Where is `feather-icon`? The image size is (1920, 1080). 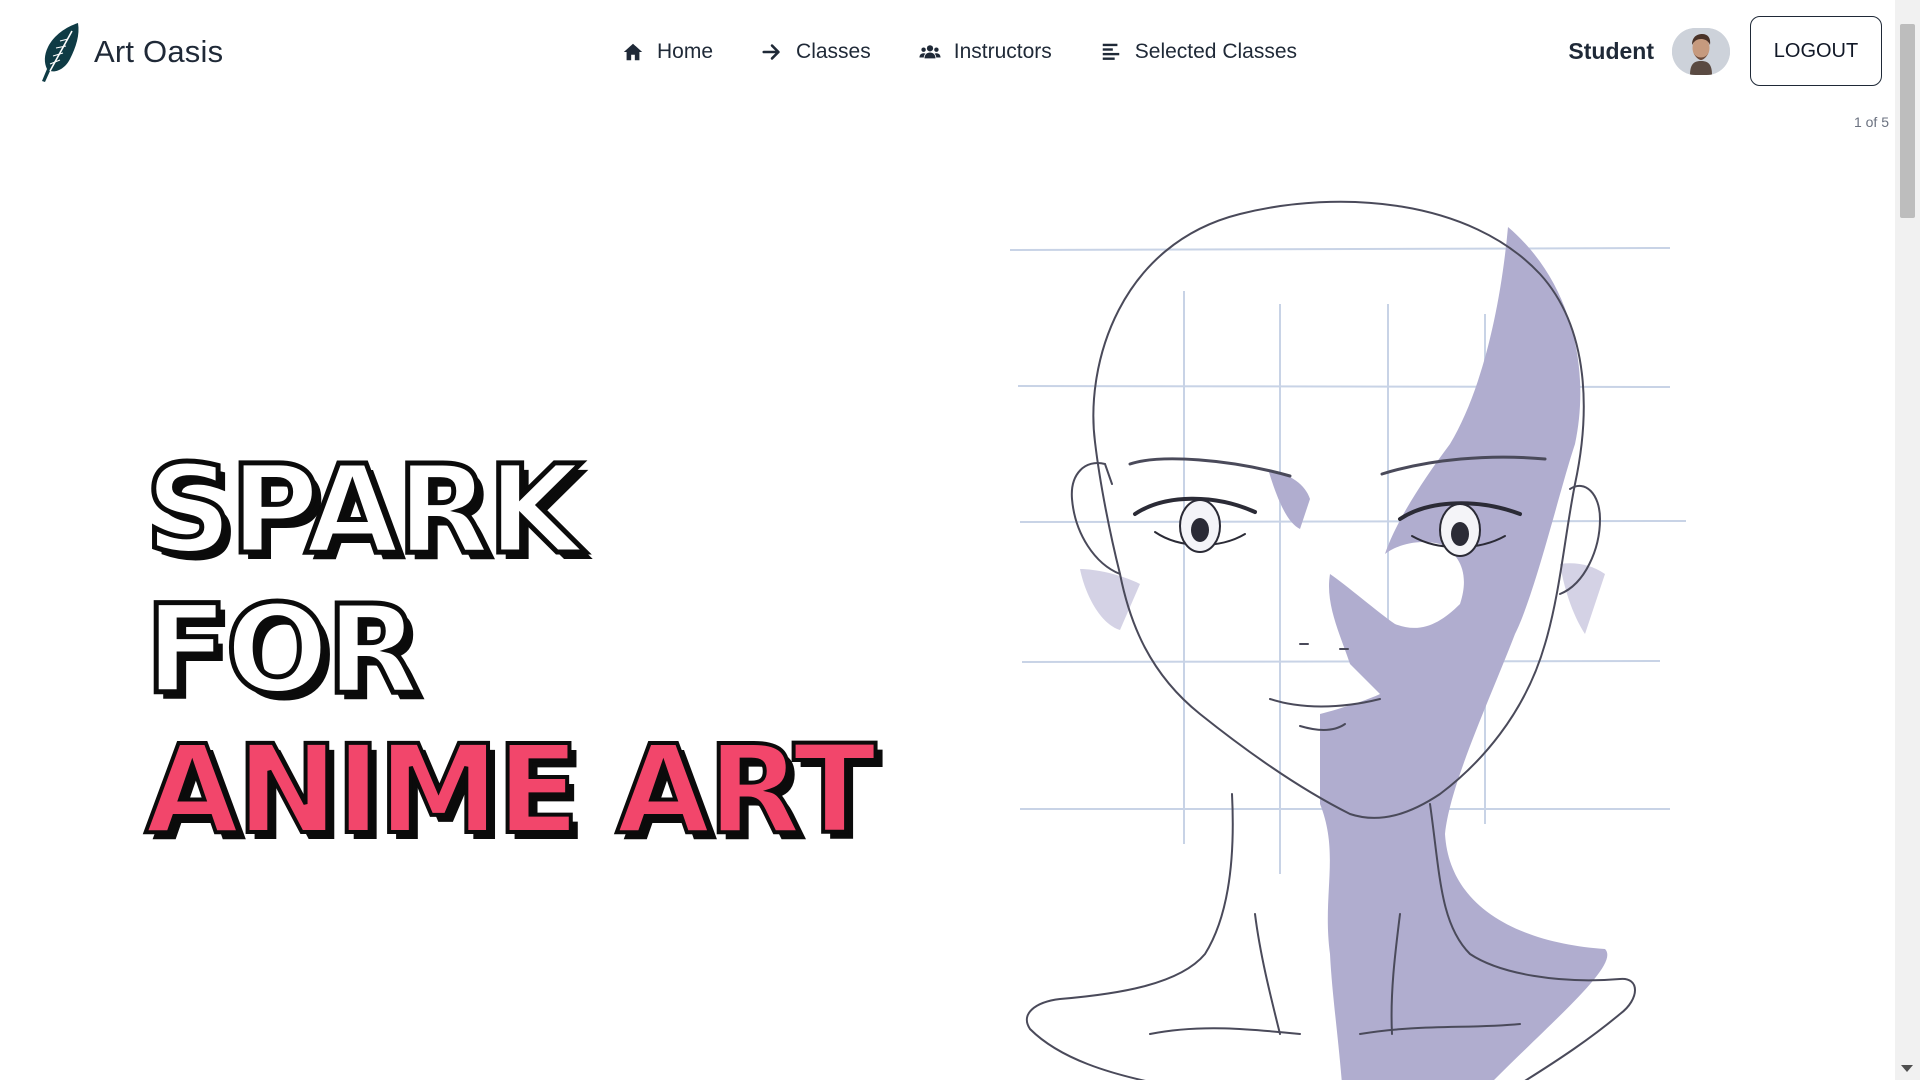 feather-icon is located at coordinates (60, 52).